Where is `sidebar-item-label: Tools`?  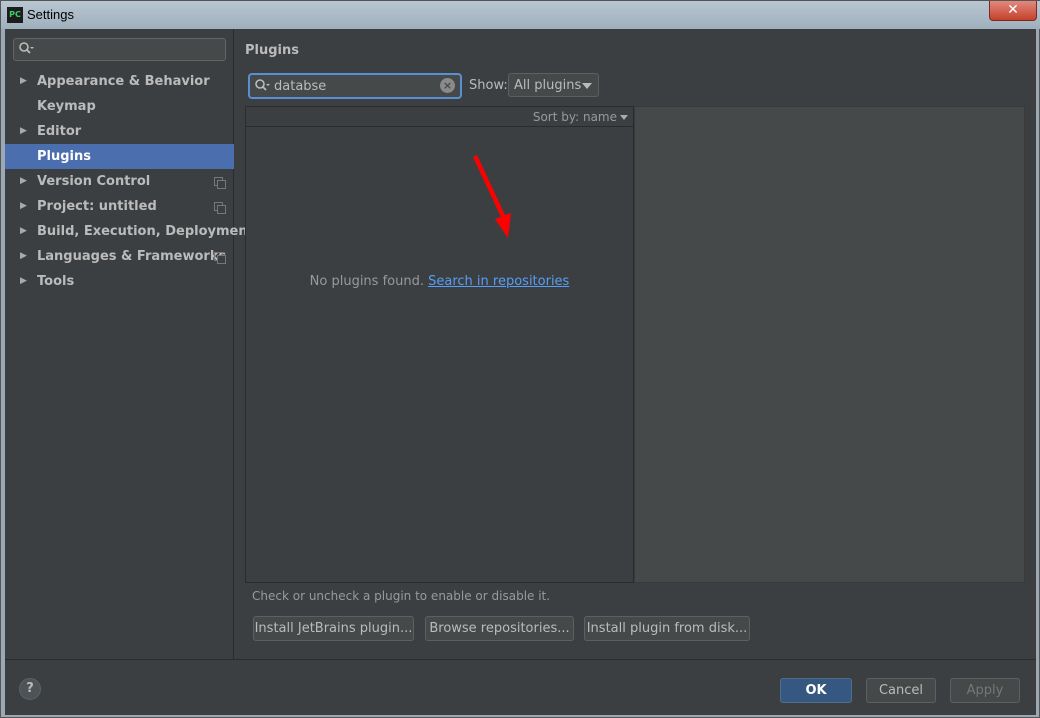
sidebar-item-label: Tools is located at coordinates (56, 281).